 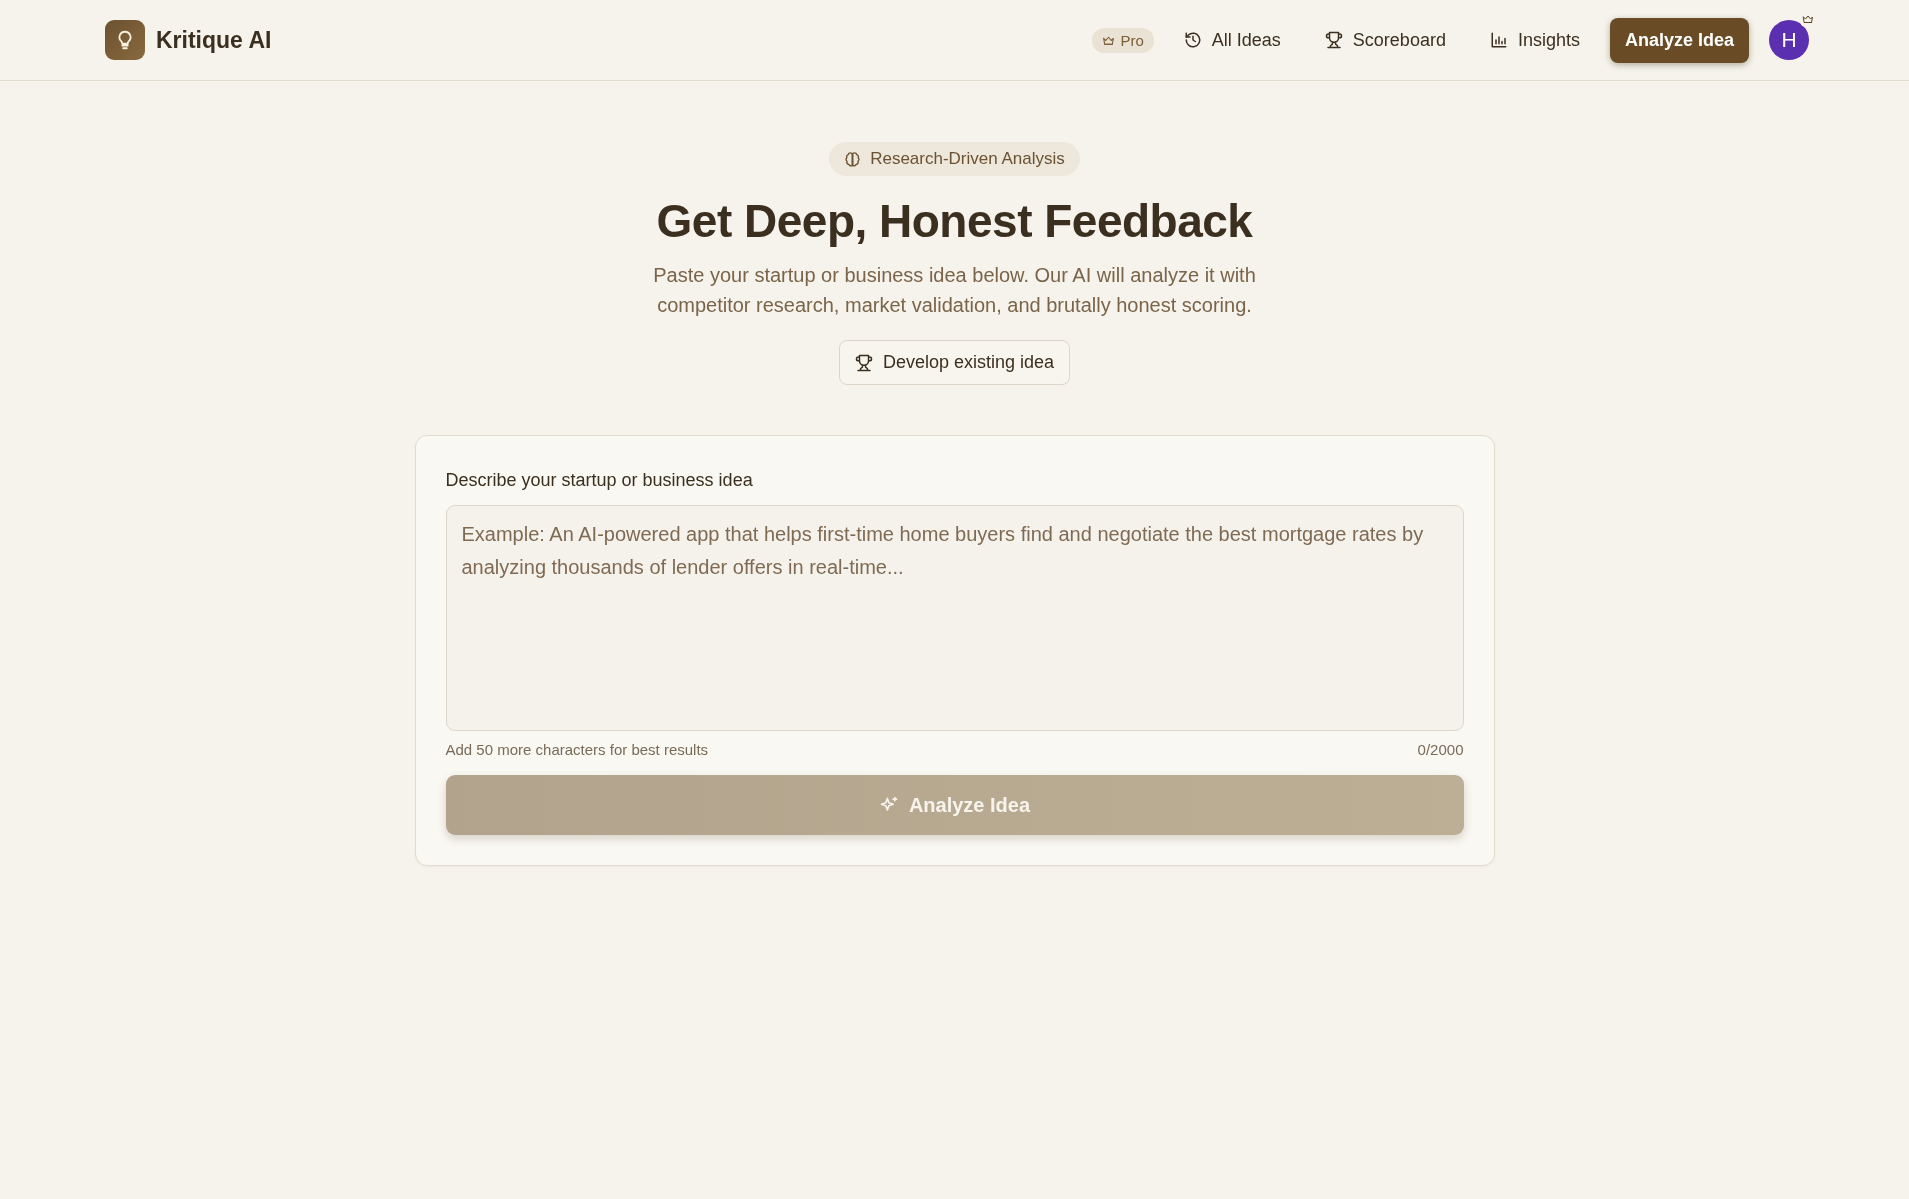 What do you see at coordinates (954, 290) in the screenshot?
I see `page-subtitle: Paste your startup or business idea below. Our AI will analyze it with competitor research, market validation, and brutally honest scoring.` at bounding box center [954, 290].